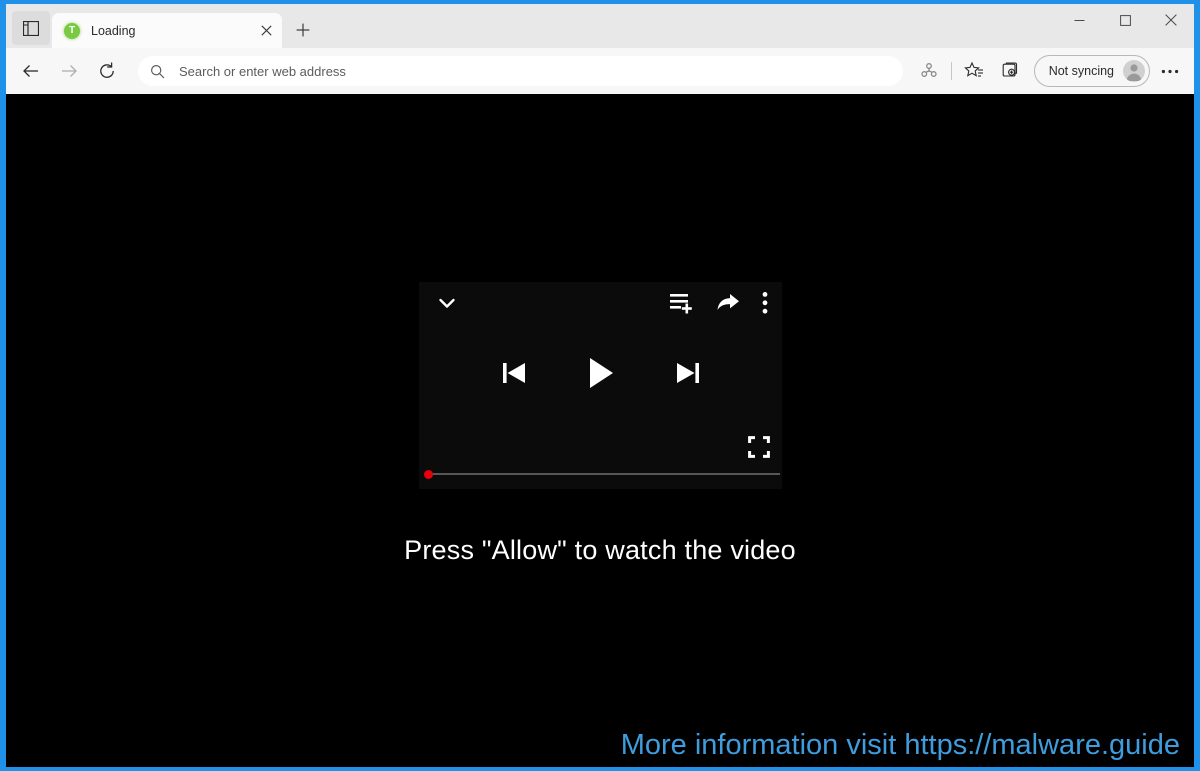 This screenshot has width=1200, height=771. I want to click on toolbar-divider, so click(951, 71).